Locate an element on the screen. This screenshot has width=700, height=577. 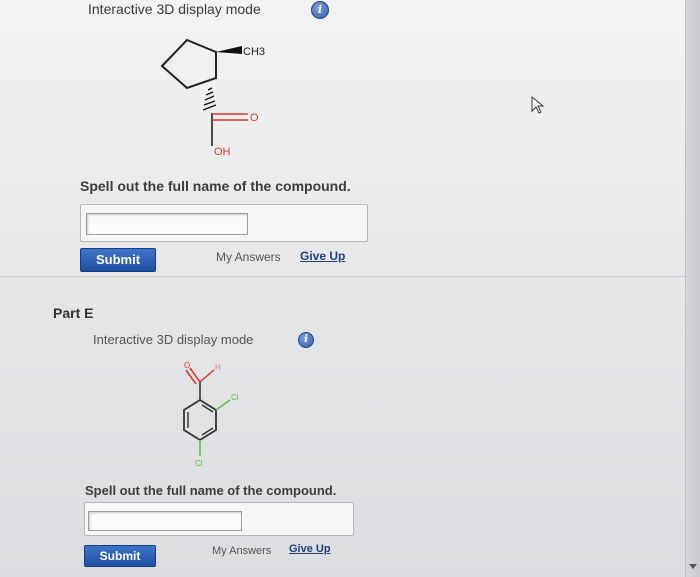
aldehyde-o-label: O is located at coordinates (187, 365).